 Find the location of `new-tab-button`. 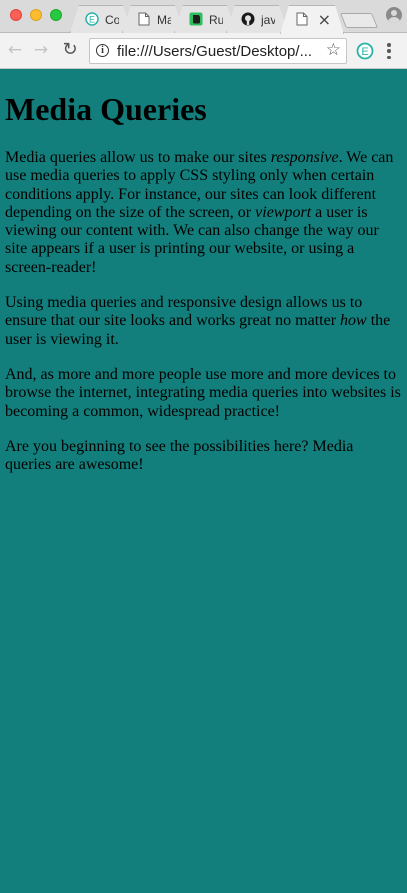

new-tab-button is located at coordinates (359, 20).